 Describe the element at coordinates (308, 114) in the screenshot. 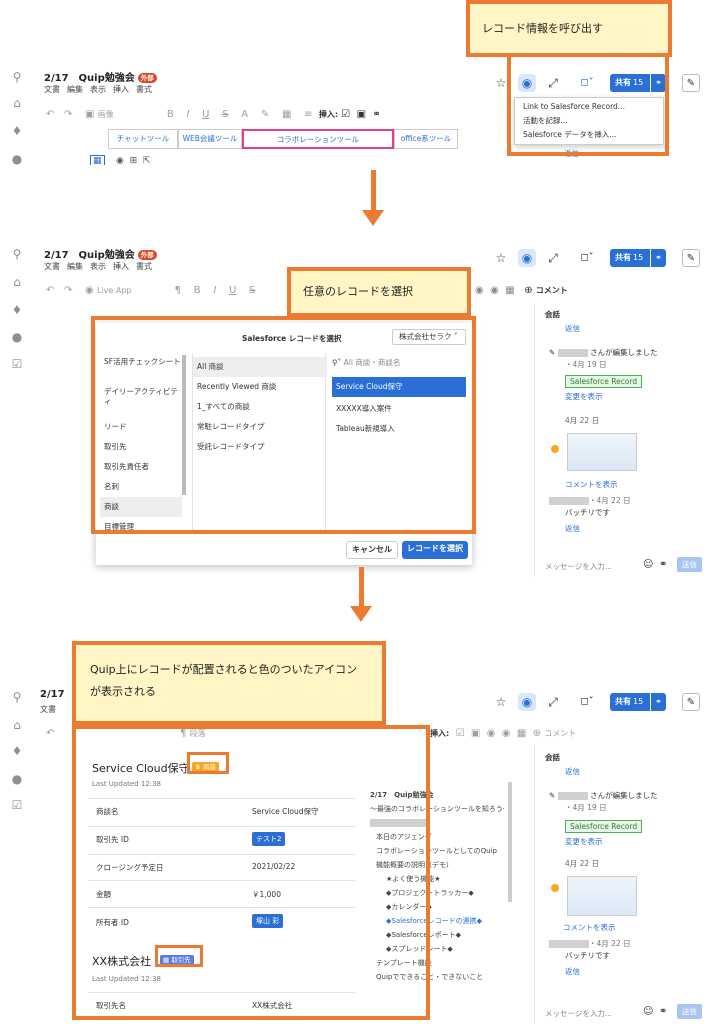

I see `align-icon: ≡` at that location.